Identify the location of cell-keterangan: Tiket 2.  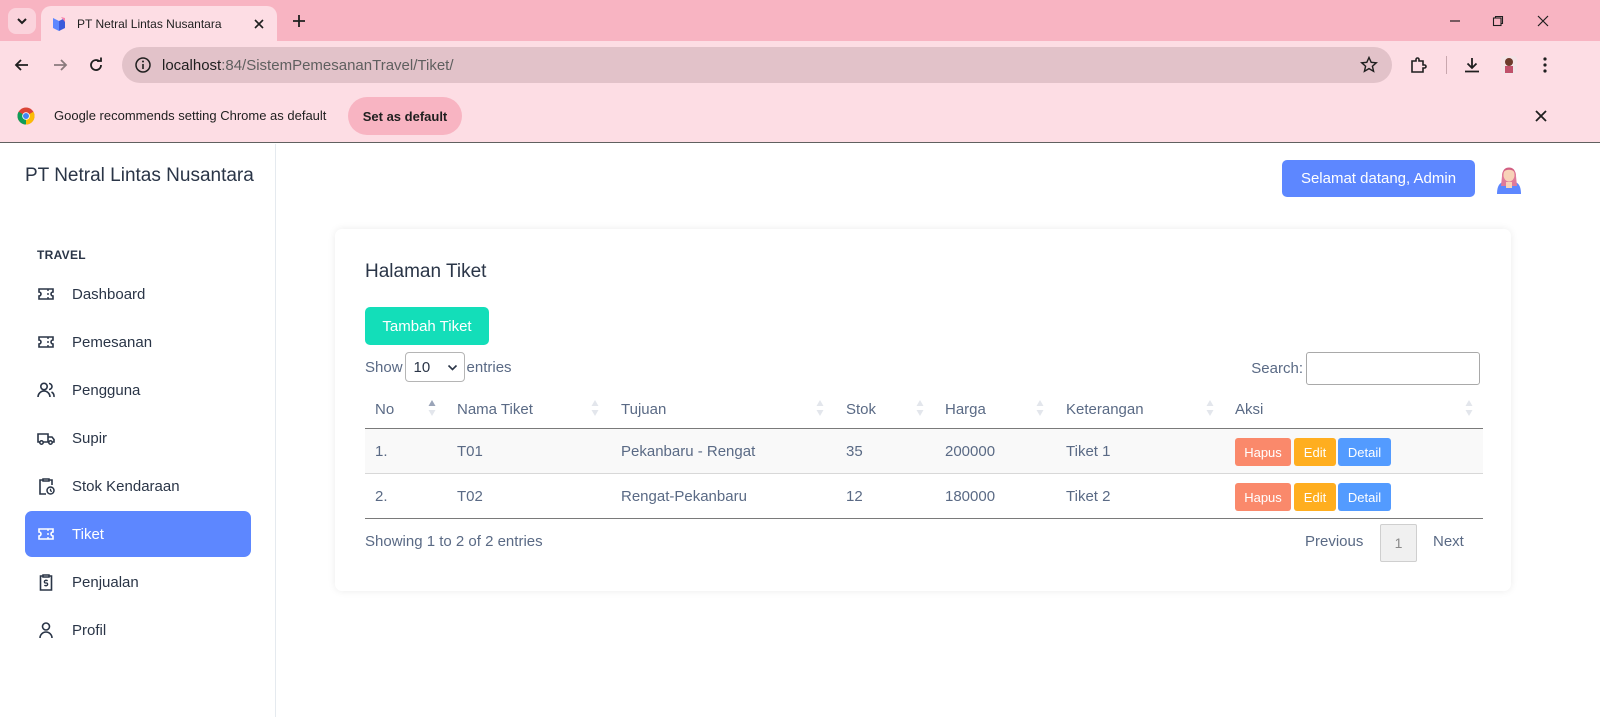
(1088, 496).